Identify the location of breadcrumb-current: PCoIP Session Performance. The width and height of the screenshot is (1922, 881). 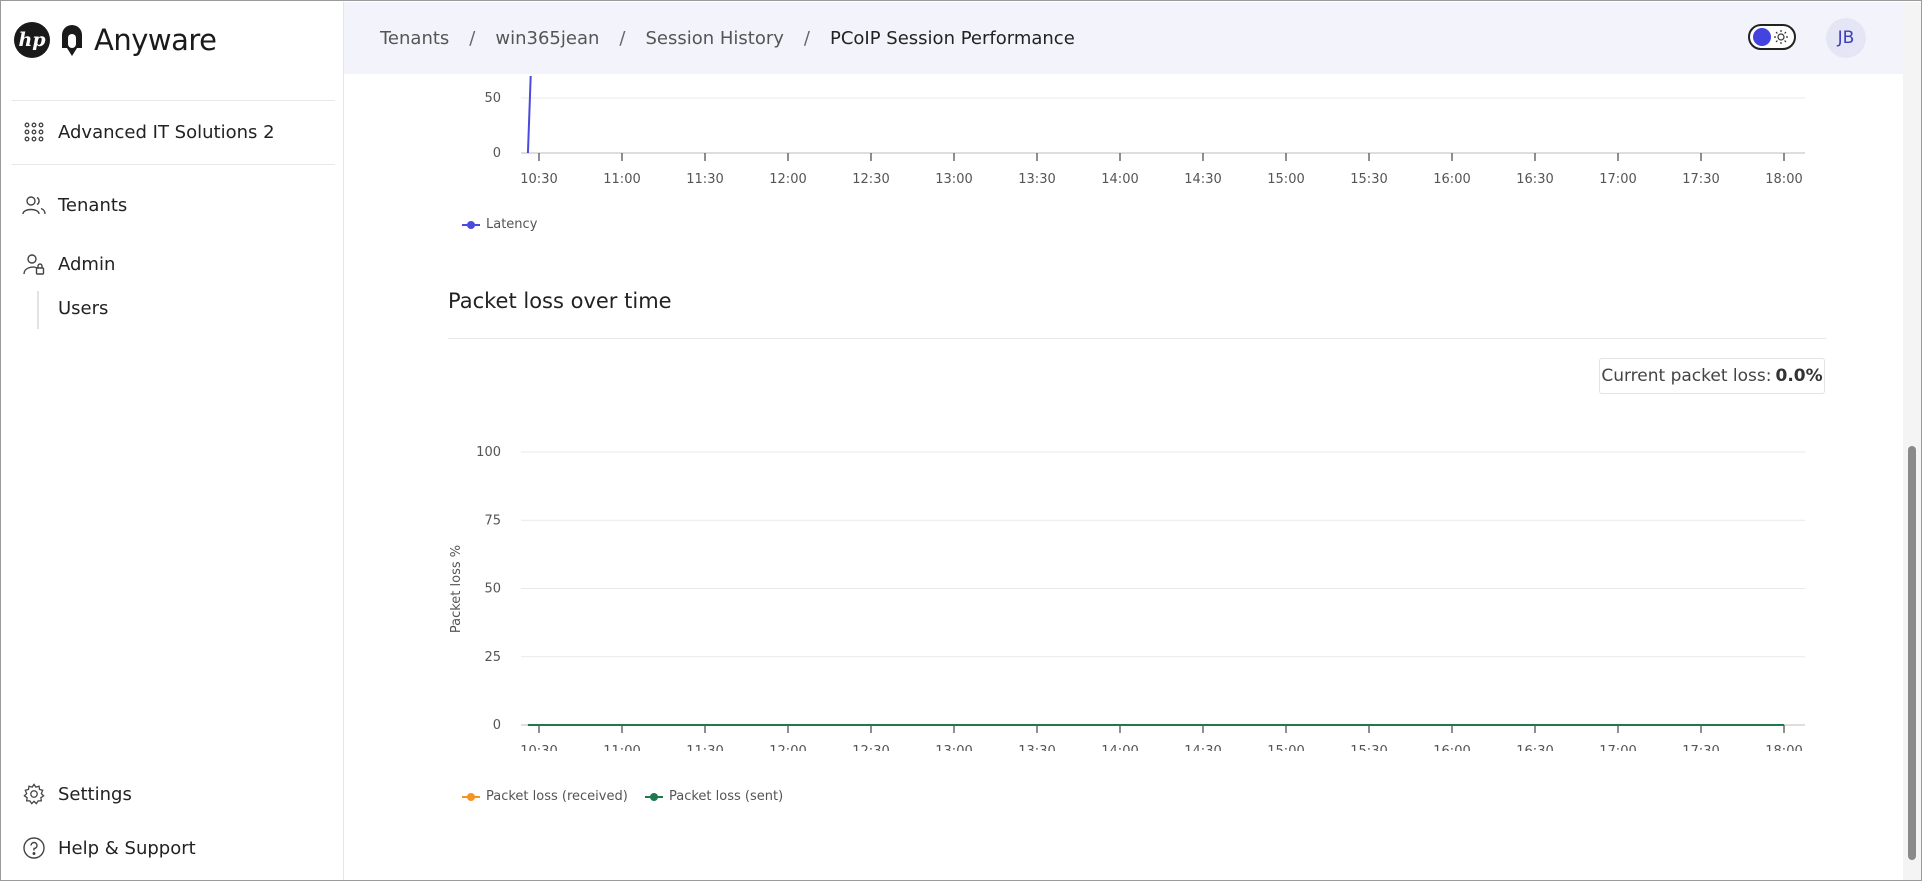
(952, 38).